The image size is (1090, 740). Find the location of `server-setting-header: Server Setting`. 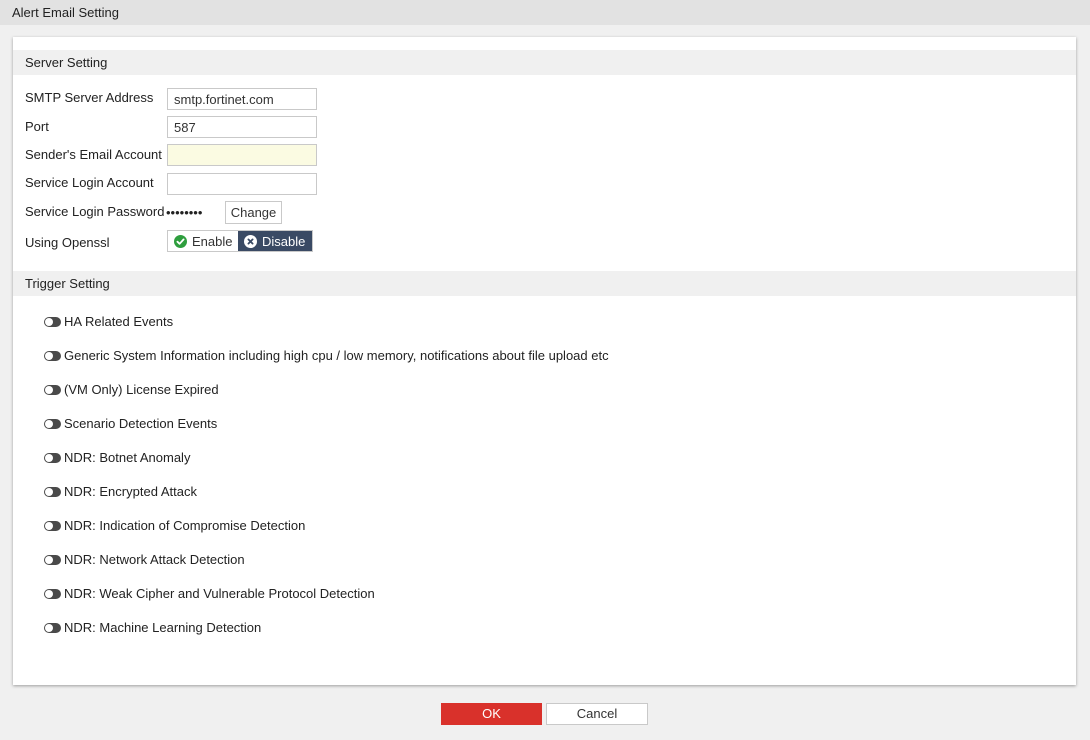

server-setting-header: Server Setting is located at coordinates (544, 62).